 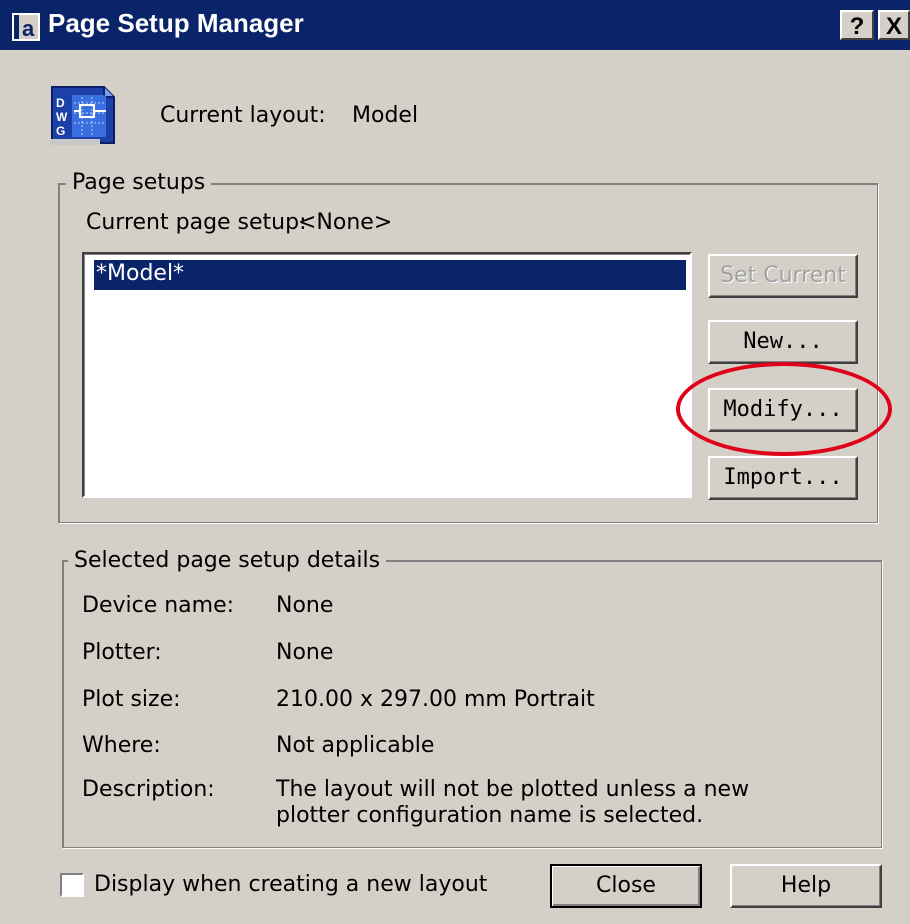 I want to click on title-bar: a Page Setup Manager ? X, so click(x=455, y=25).